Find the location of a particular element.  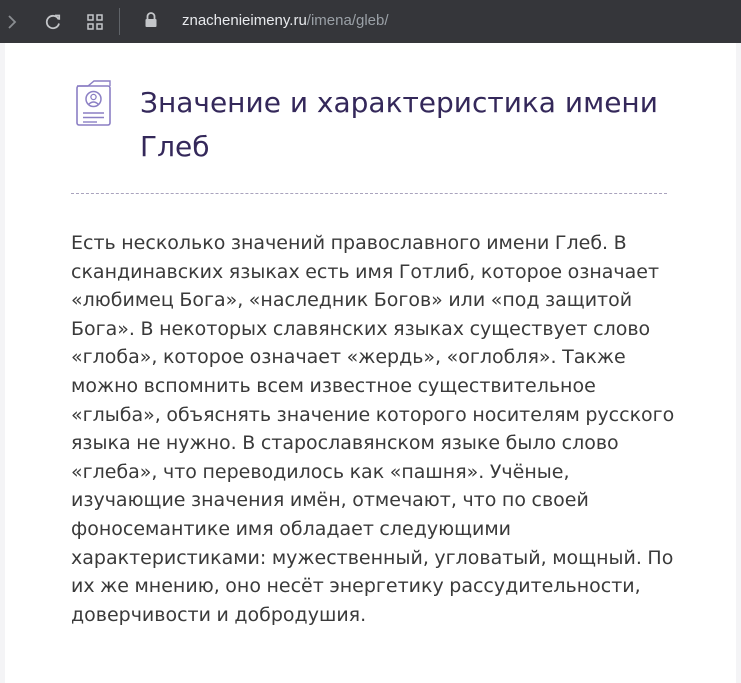

lock-icon is located at coordinates (151, 20).